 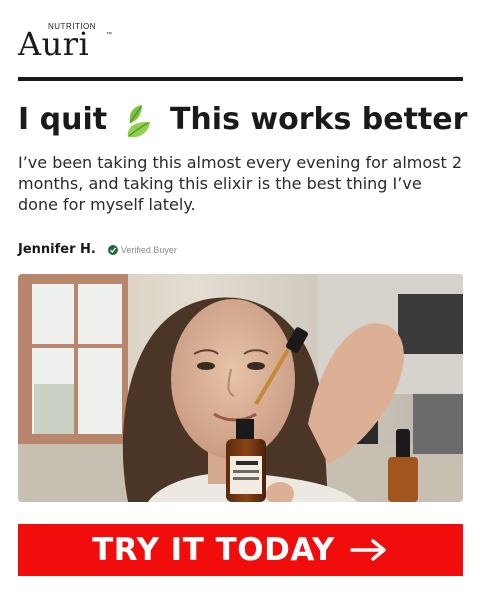 I want to click on try-it-today-button: TRY IT TODAY, so click(x=240, y=550).